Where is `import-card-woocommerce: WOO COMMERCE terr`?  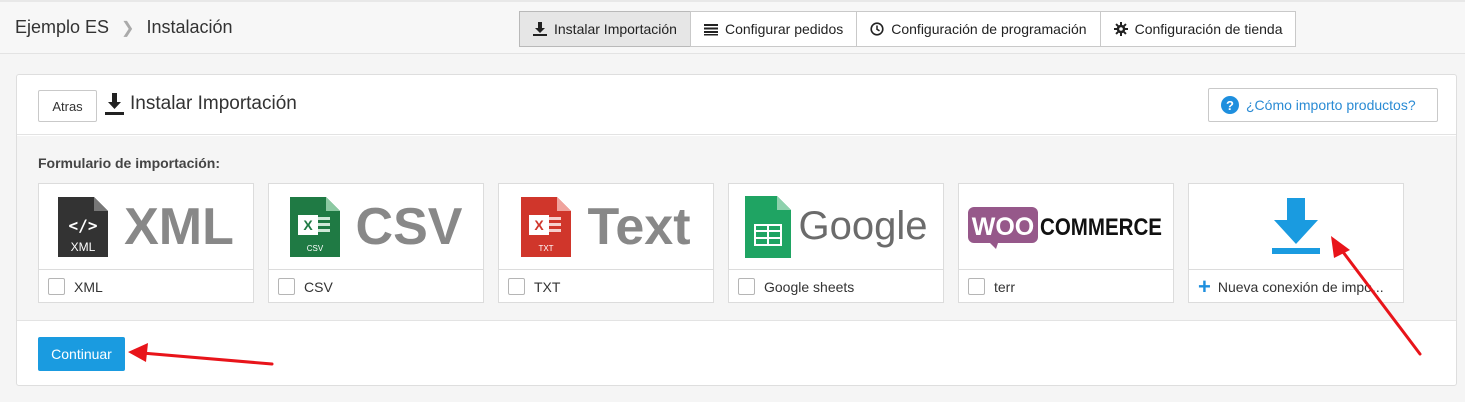 import-card-woocommerce: WOO COMMERCE terr is located at coordinates (1066, 243).